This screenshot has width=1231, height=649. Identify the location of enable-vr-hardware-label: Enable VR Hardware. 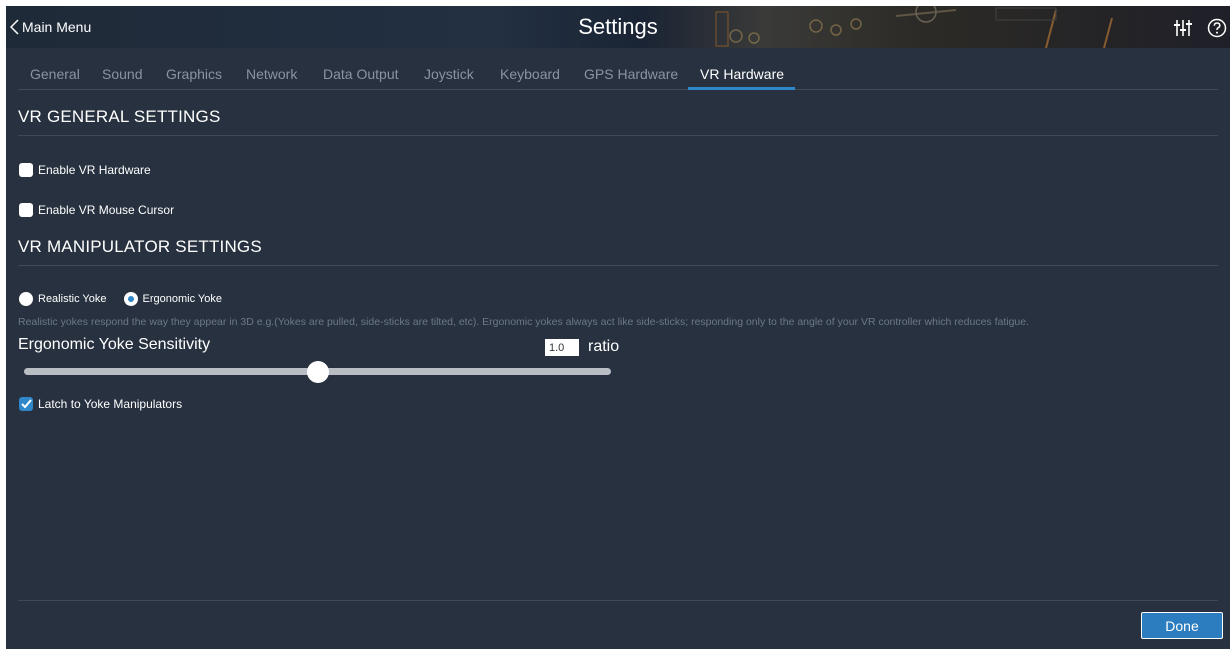
(94, 170).